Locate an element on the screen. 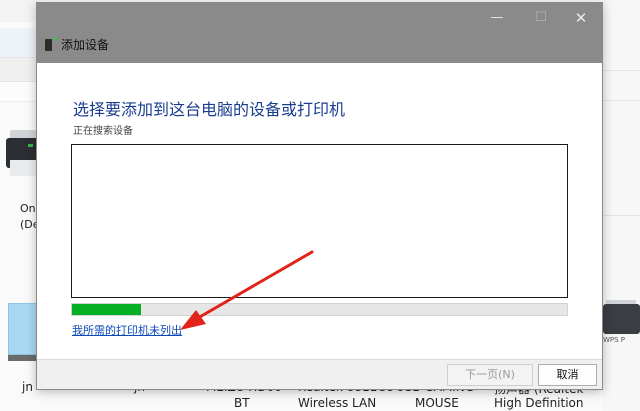 This screenshot has height=411, width=640. dialog-title: 添加设备 is located at coordinates (85, 45).